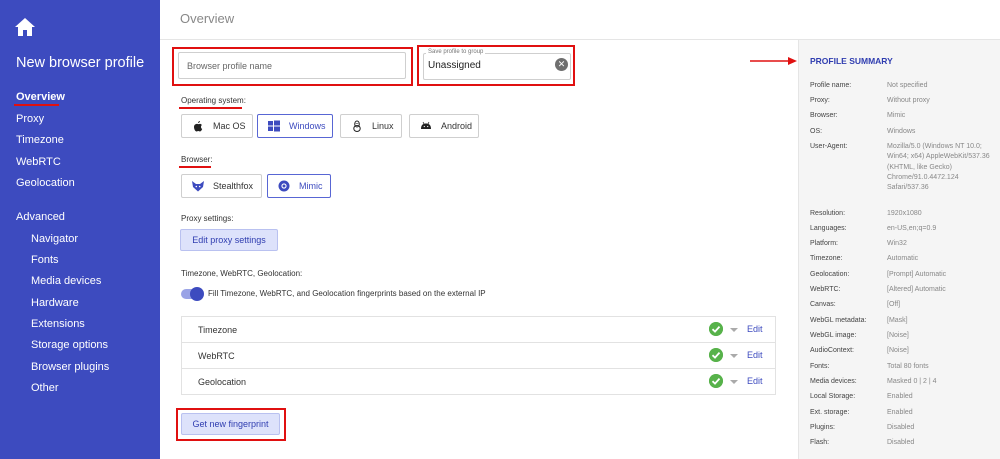 This screenshot has height=459, width=1000. What do you see at coordinates (822, 427) in the screenshot?
I see `summary-key-plugins: Plugins:` at bounding box center [822, 427].